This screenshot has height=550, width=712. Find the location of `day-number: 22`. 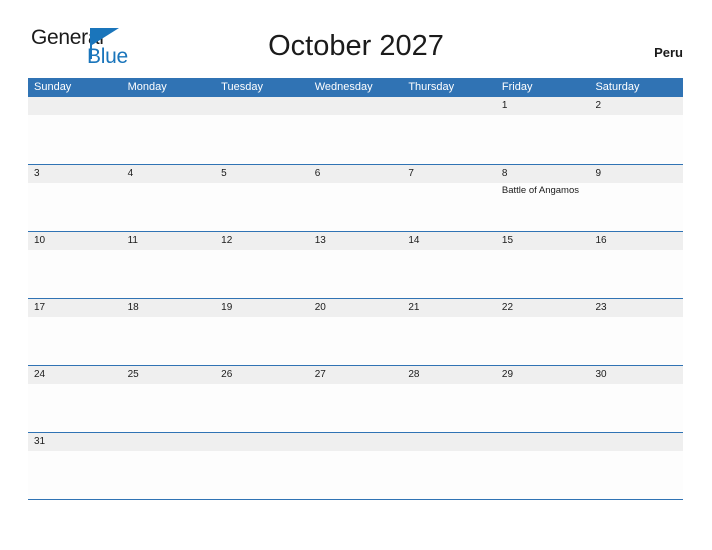

day-number: 22 is located at coordinates (507, 307).